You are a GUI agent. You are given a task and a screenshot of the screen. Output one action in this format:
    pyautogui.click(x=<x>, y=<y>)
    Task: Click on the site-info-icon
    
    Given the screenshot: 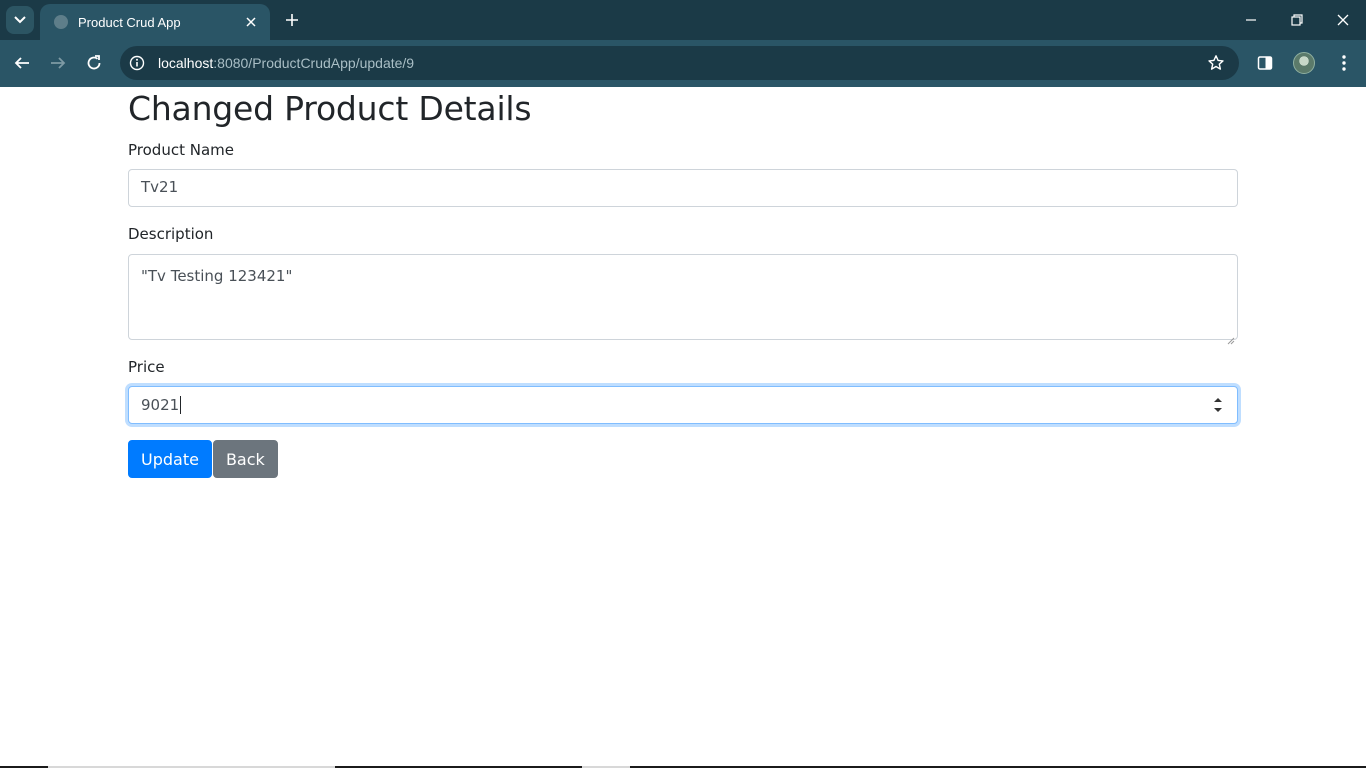 What is the action you would take?
    pyautogui.click(x=137, y=63)
    